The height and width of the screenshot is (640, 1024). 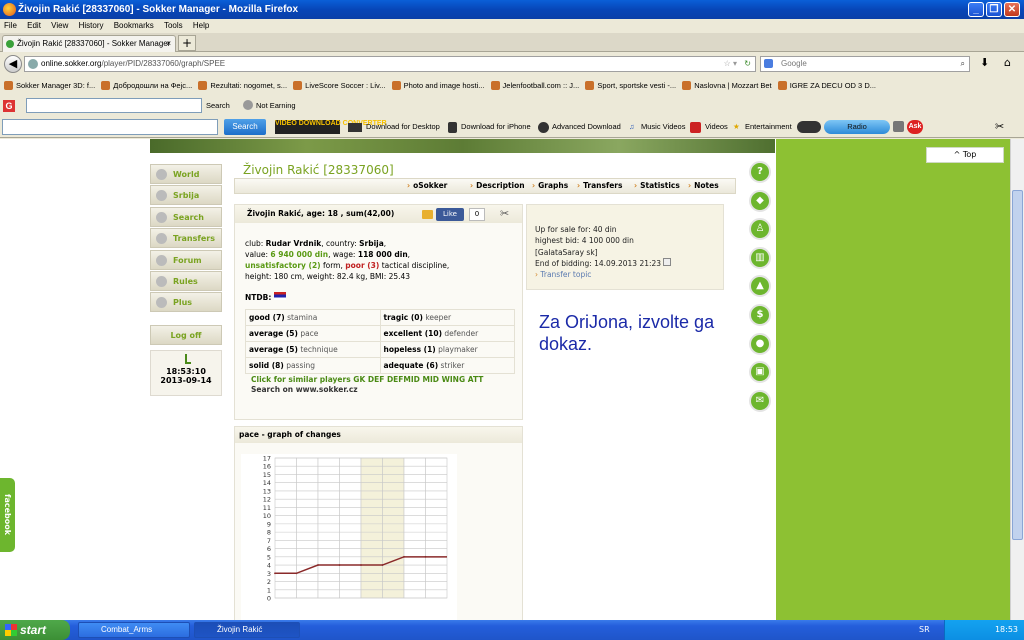 I want to click on nav-plus: Plus, so click(x=186, y=302).